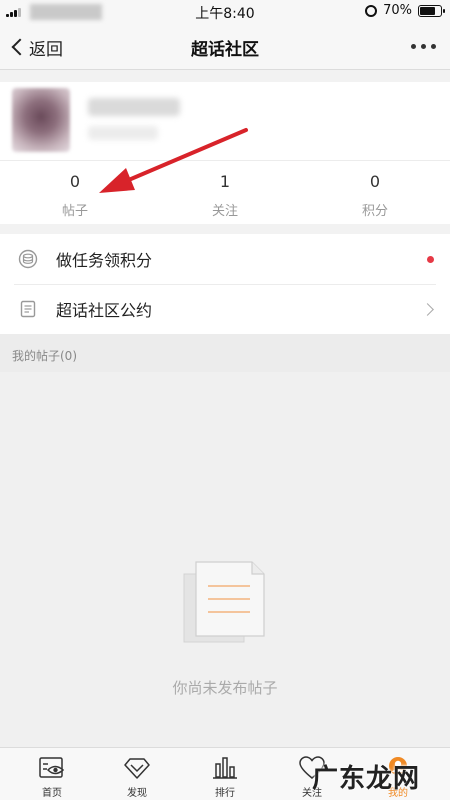 The height and width of the screenshot is (800, 450). What do you see at coordinates (398, 776) in the screenshot?
I see `tab-me: 我的` at bounding box center [398, 776].